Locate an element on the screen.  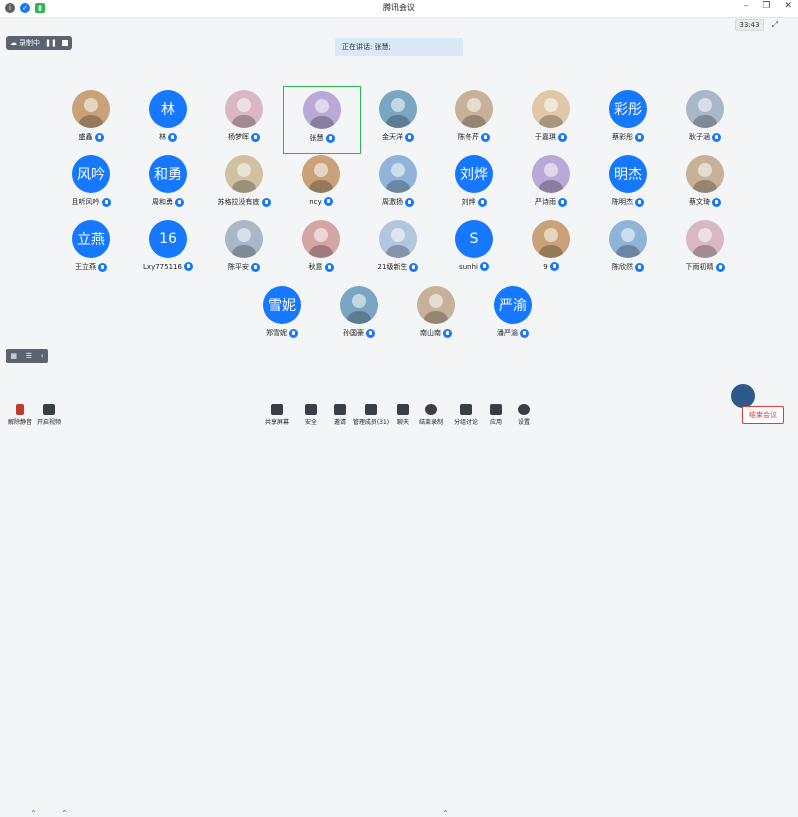
participant-tile: 盛鑫 is located at coordinates (91, 119).